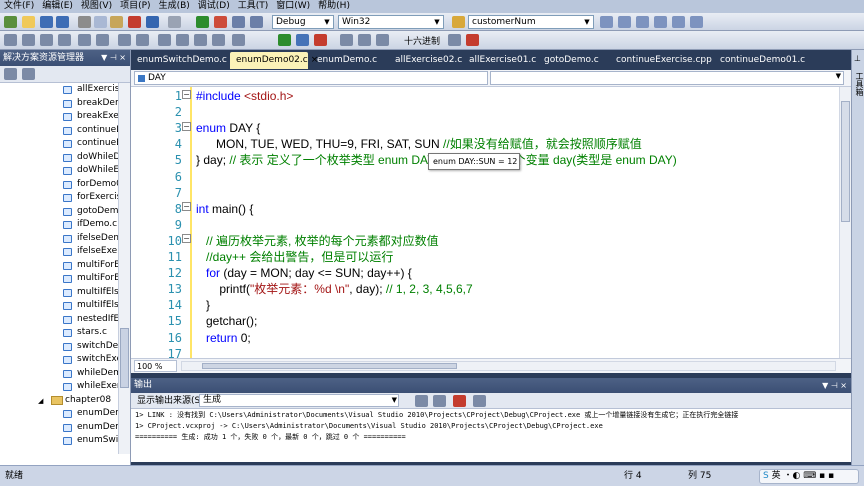 The width and height of the screenshot is (864, 486). What do you see at coordinates (59, 104) in the screenshot?
I see `tree-file: breakDem` at bounding box center [59, 104].